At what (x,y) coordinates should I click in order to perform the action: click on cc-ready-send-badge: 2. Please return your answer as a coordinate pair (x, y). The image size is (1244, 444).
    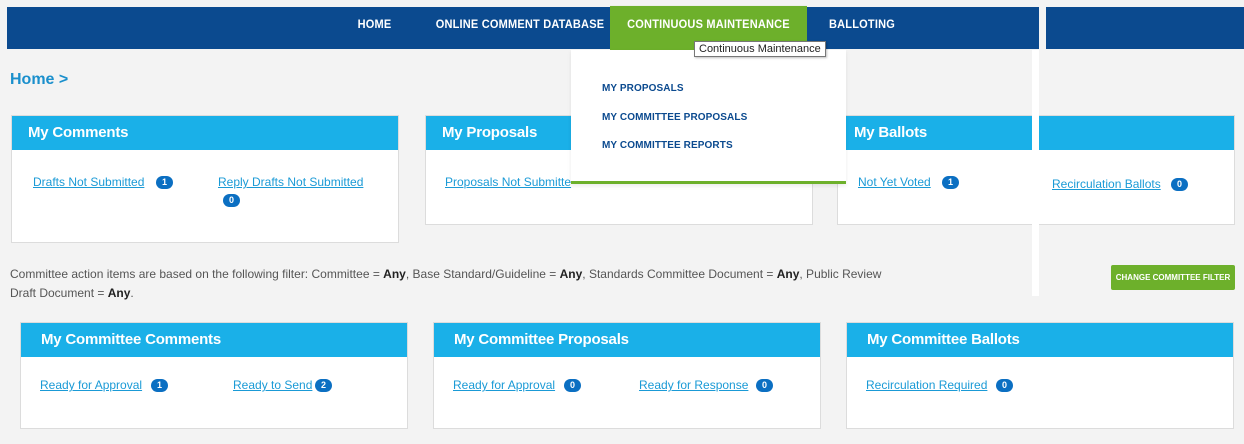
    Looking at the image, I should click on (323, 385).